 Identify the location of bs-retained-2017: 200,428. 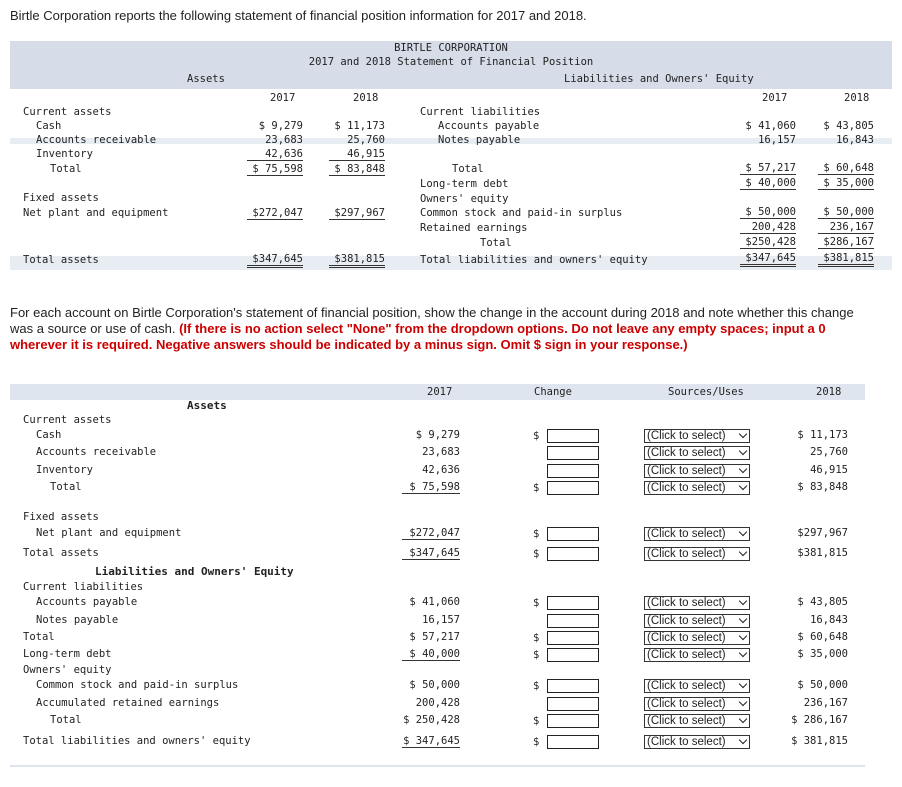
(768, 227).